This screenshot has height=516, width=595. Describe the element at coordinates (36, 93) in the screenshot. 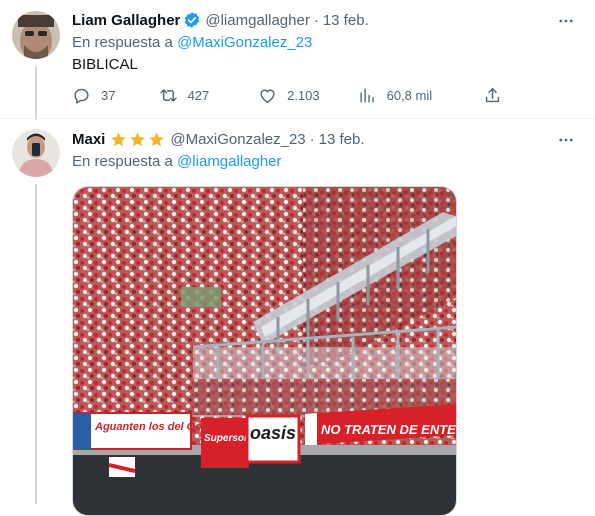

I see `thread-line-top` at that location.